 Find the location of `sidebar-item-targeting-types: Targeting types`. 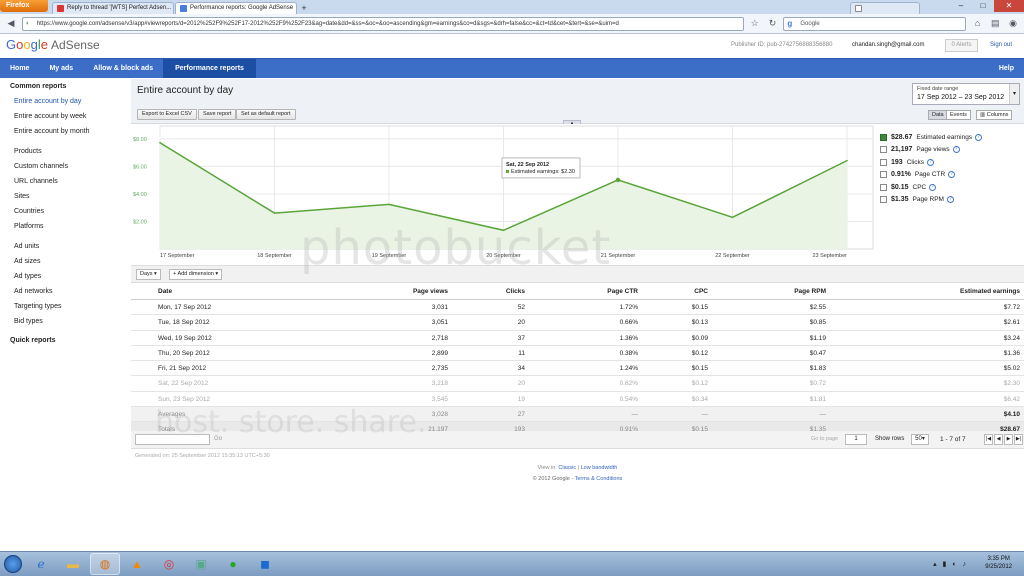

sidebar-item-targeting-types: Targeting types is located at coordinates (65, 306).